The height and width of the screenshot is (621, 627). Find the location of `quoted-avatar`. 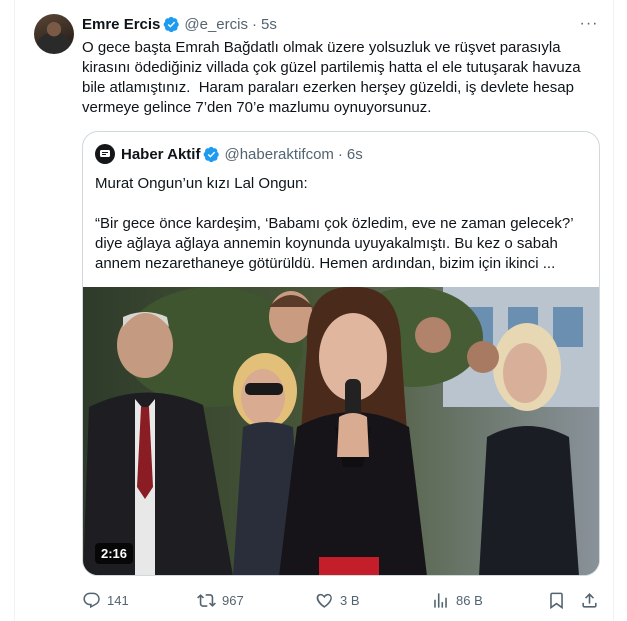

quoted-avatar is located at coordinates (105, 154).